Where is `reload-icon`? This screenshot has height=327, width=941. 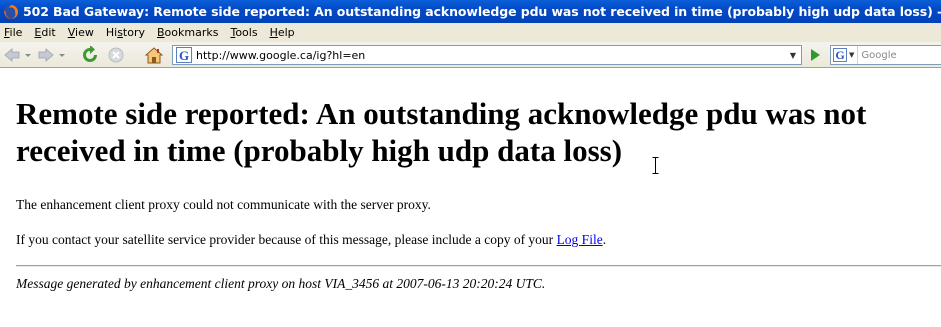 reload-icon is located at coordinates (90, 54).